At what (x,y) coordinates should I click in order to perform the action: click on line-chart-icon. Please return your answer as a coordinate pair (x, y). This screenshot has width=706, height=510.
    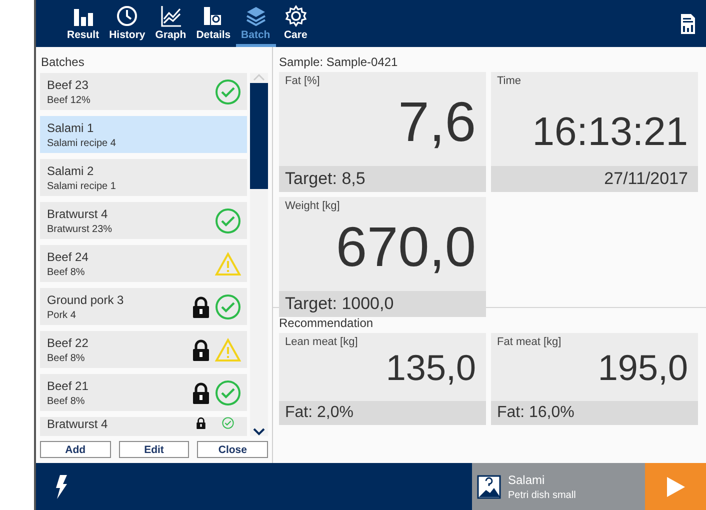
    Looking at the image, I should click on (171, 16).